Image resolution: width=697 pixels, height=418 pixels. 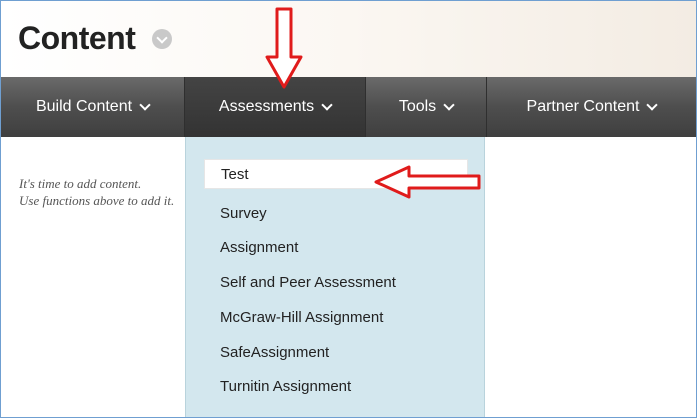 I want to click on page-title: Content, so click(x=77, y=38).